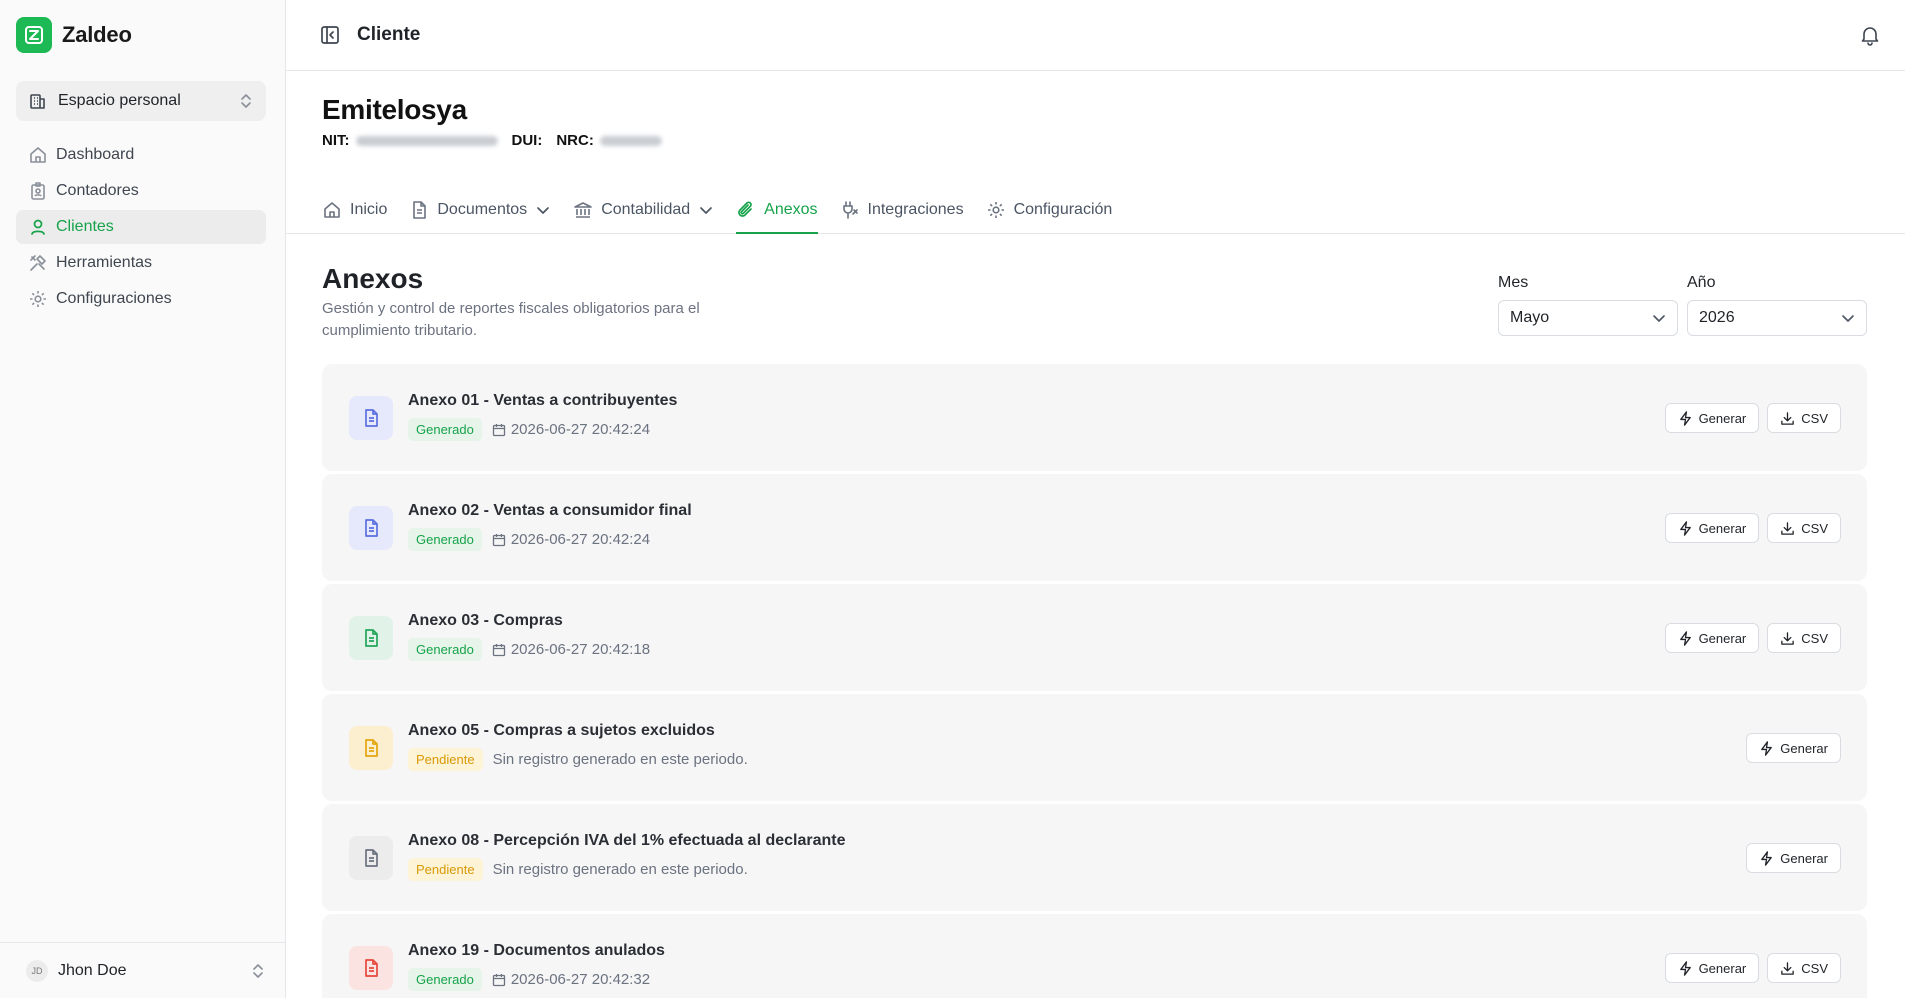 The width and height of the screenshot is (1905, 998). What do you see at coordinates (114, 298) in the screenshot?
I see `sidebar-item-label: Configuraciones` at bounding box center [114, 298].